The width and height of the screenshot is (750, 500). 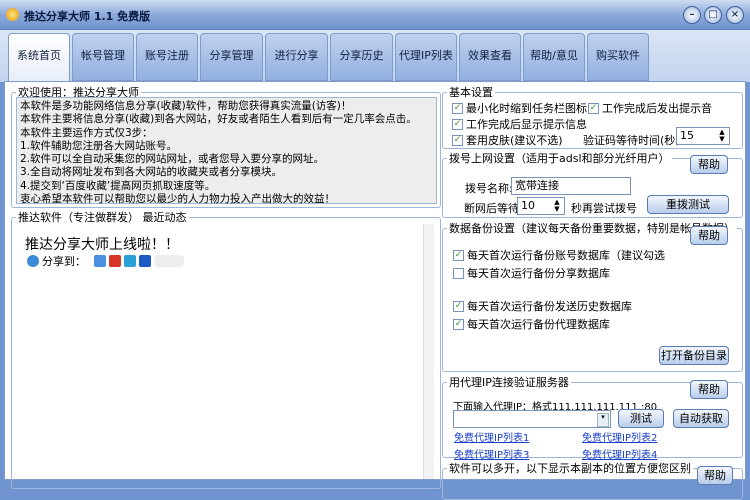 What do you see at coordinates (471, 92) in the screenshot?
I see `basic-legend: 基本设置` at bounding box center [471, 92].